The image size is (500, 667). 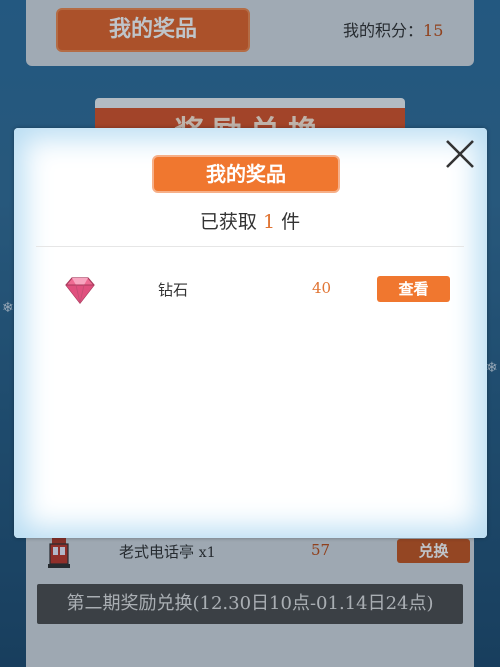 I want to click on diamond-icon, so click(x=80, y=290).